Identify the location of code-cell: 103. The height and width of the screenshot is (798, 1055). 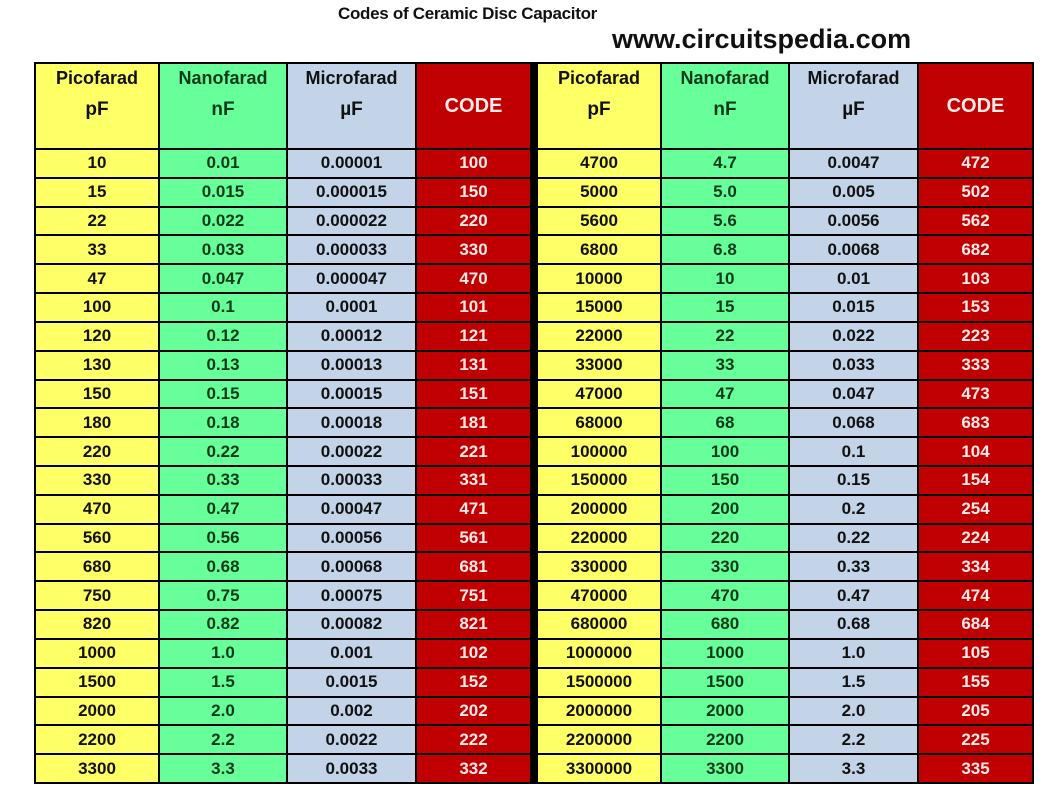
(975, 279).